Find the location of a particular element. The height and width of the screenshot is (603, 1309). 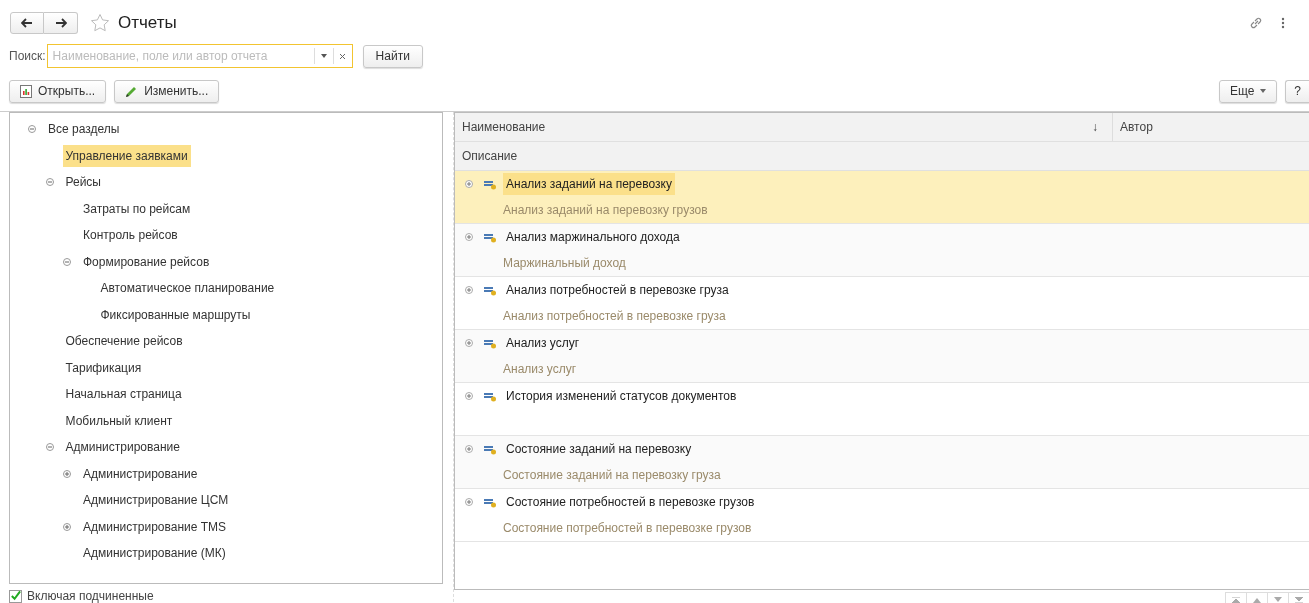

report-name: Состояние потребностей в перевозке грузов is located at coordinates (630, 502).